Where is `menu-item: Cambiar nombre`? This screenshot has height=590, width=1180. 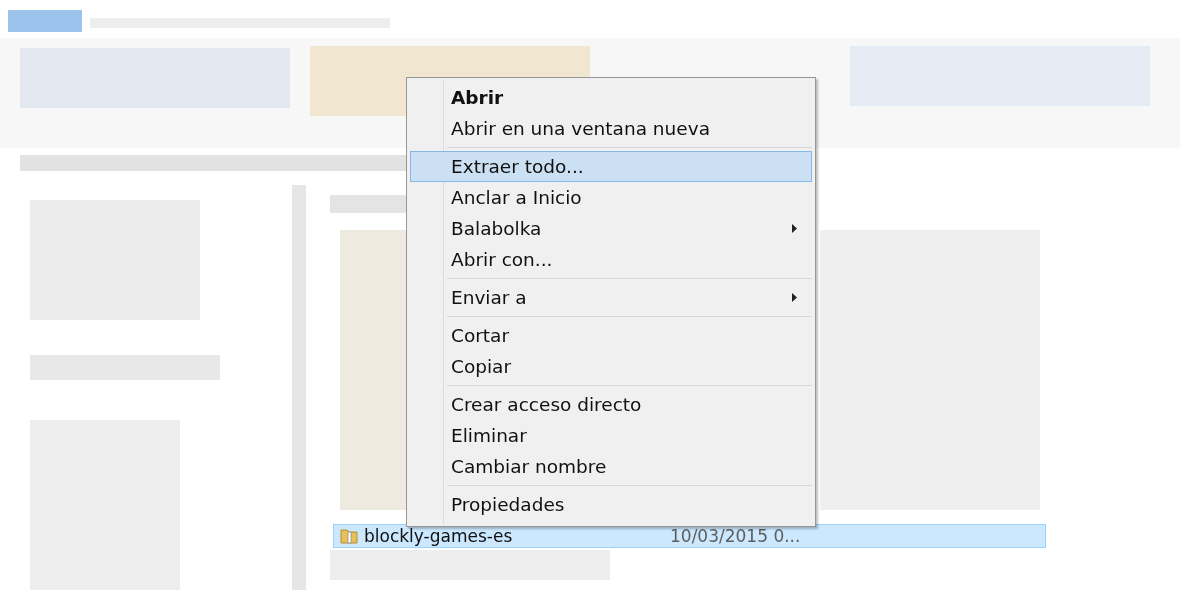 menu-item: Cambiar nombre is located at coordinates (611, 466).